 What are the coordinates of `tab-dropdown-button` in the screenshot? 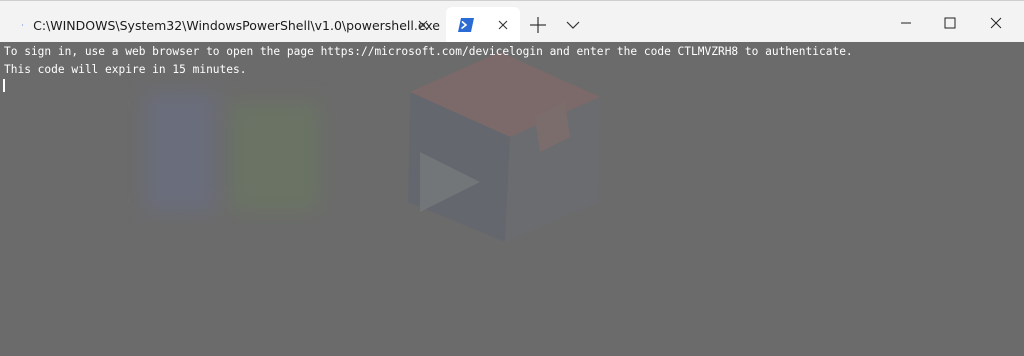 It's located at (573, 25).